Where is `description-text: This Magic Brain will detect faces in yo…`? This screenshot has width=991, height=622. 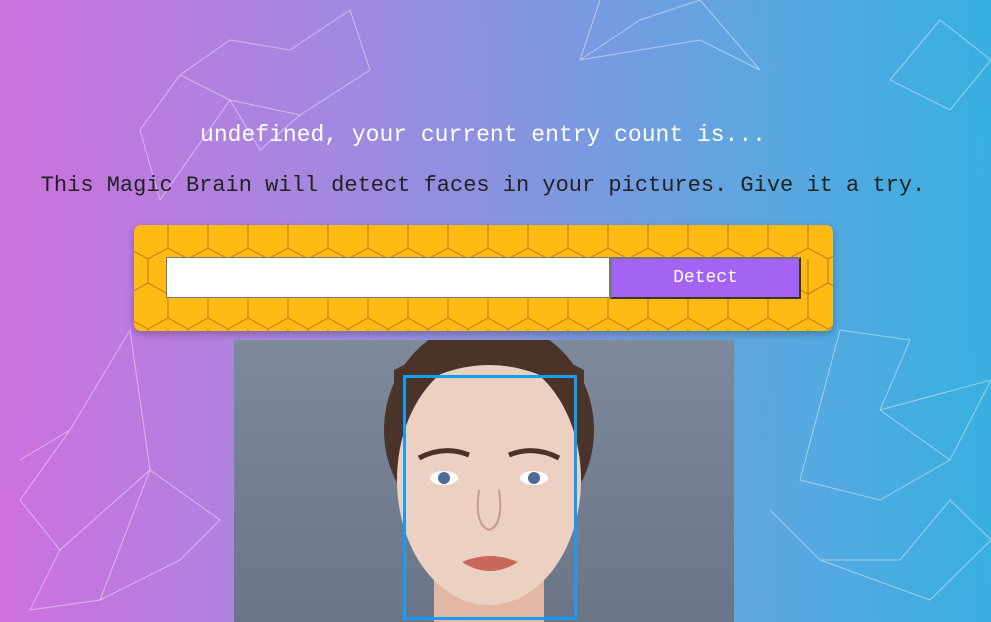
description-text: This Magic Brain will detect faces in yo… is located at coordinates (483, 185).